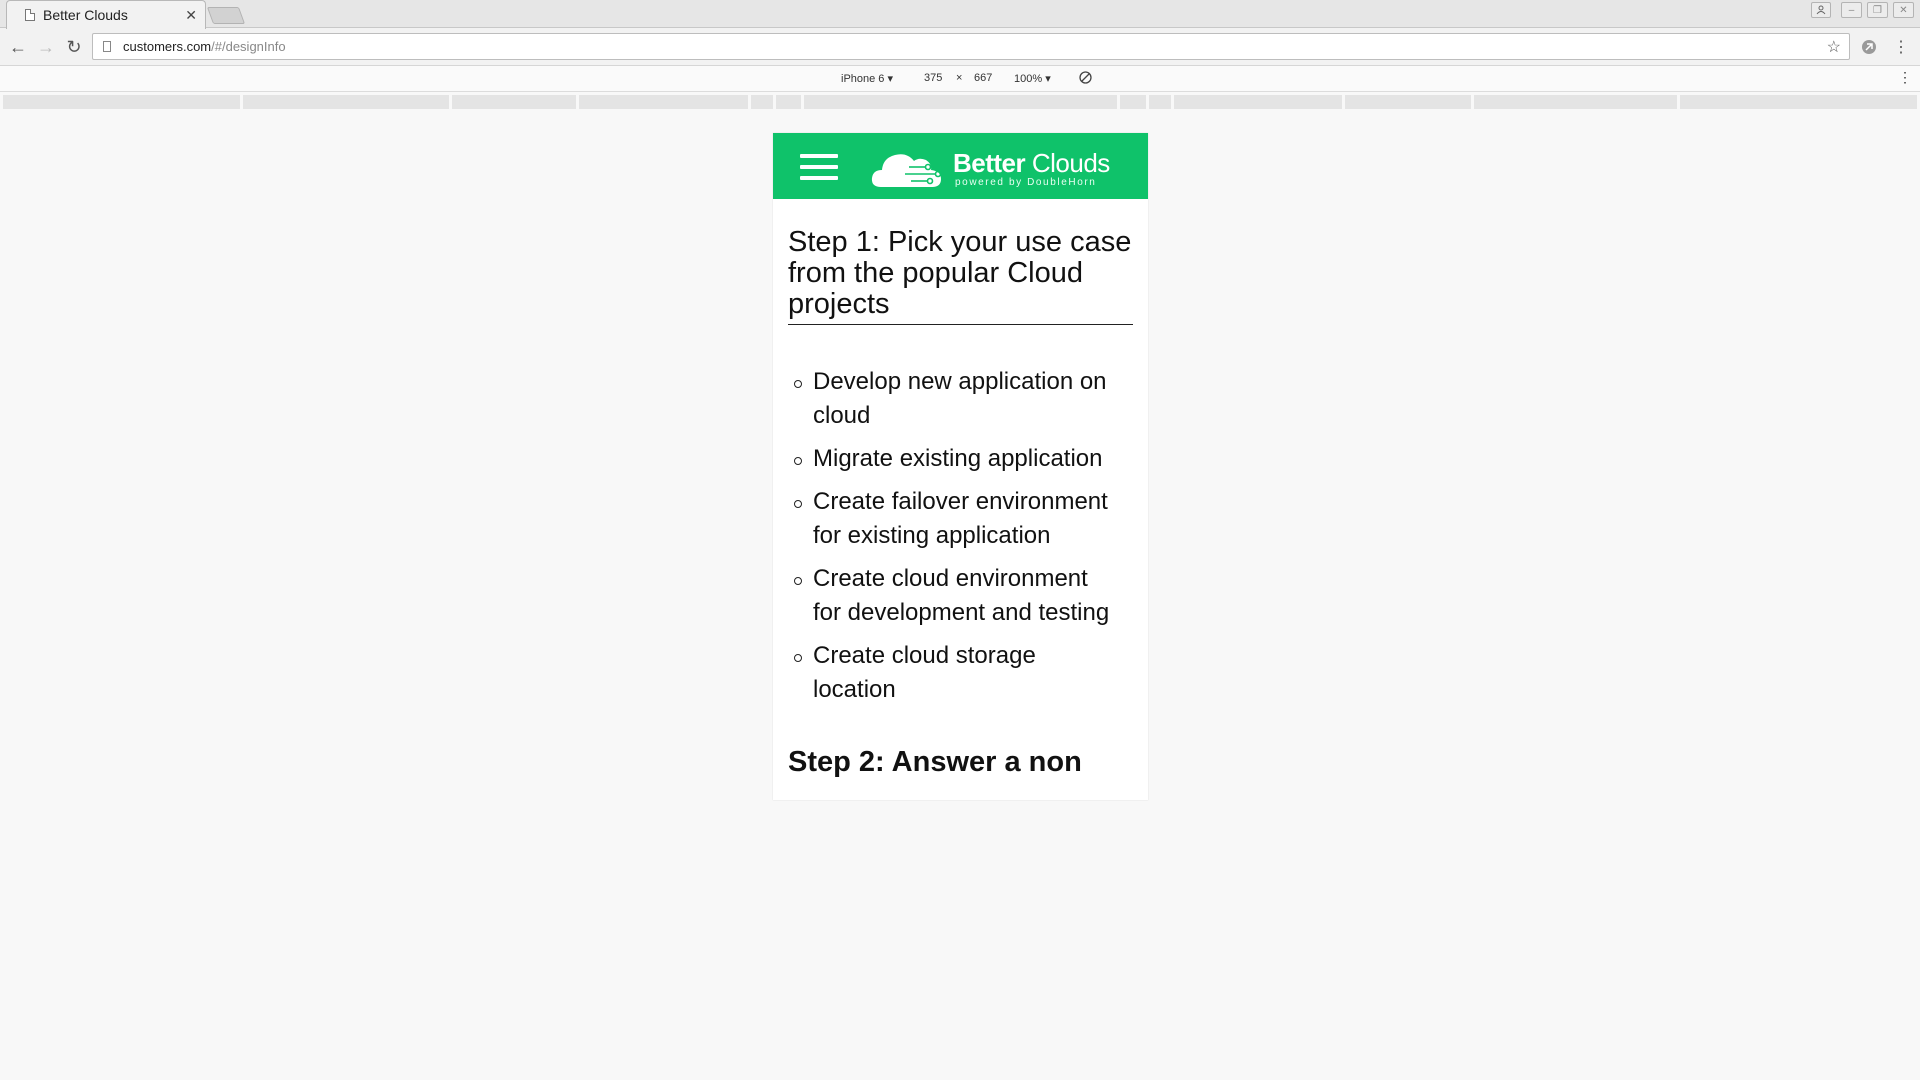 Image resolution: width=1920 pixels, height=1080 pixels. Describe the element at coordinates (867, 78) in the screenshot. I see `device-select: iPhone 6 ▾` at that location.